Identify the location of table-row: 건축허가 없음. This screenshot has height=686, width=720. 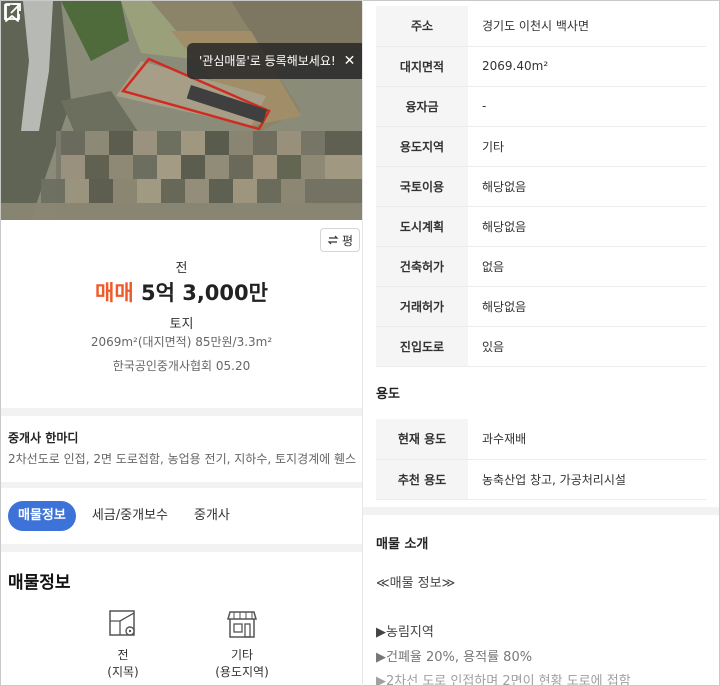
(541, 266).